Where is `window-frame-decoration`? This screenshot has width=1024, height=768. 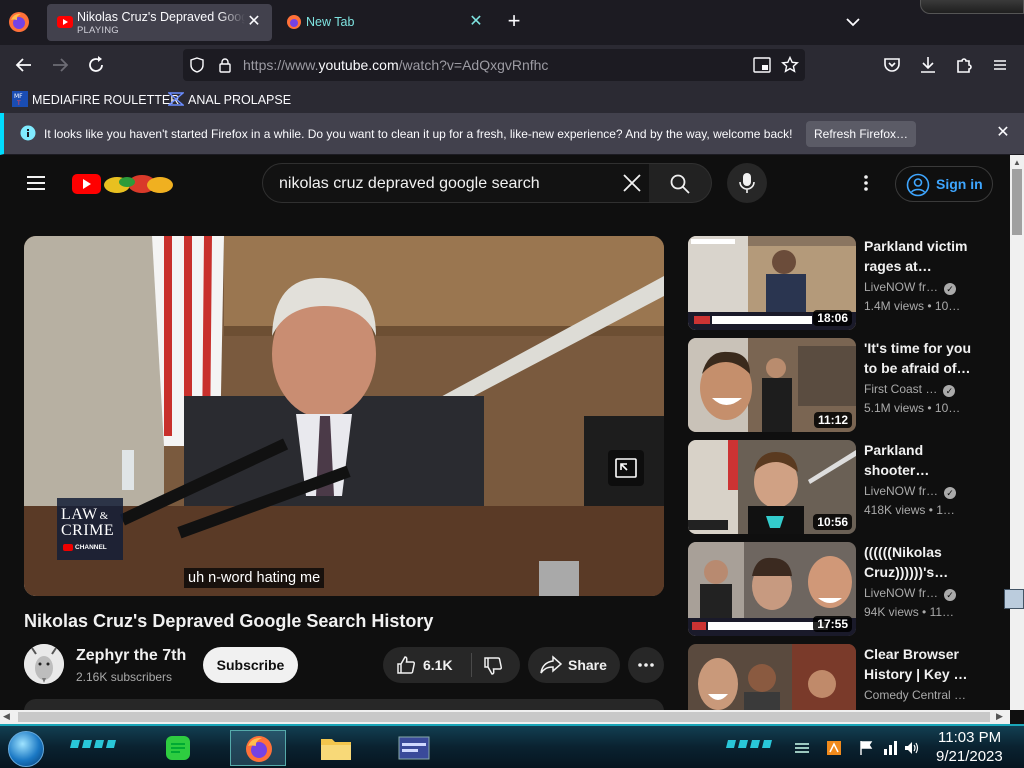 window-frame-decoration is located at coordinates (972, 7).